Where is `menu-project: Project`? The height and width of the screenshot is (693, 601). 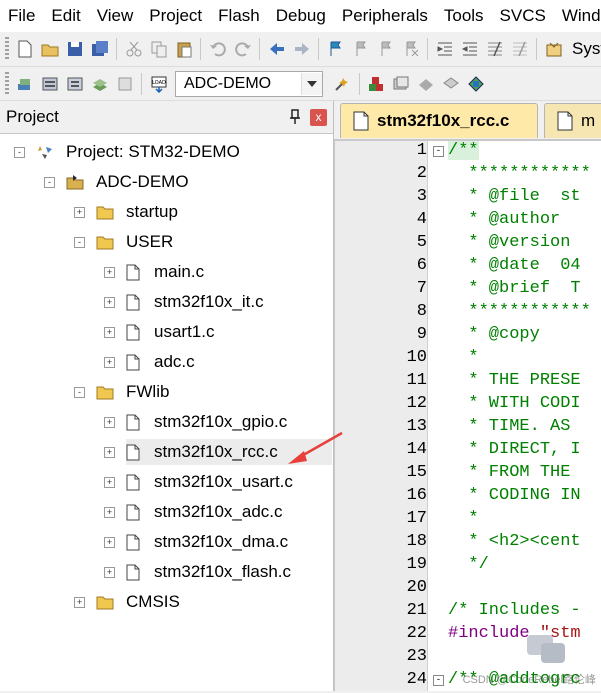 menu-project: Project is located at coordinates (175, 16).